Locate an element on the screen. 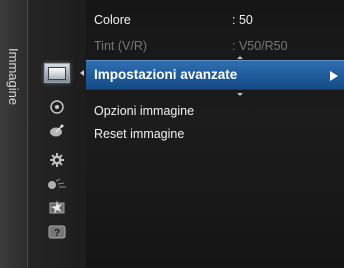 Image resolution: width=344 pixels, height=268 pixels. menu-item-tint: Tint (V/R) : V50/R50 is located at coordinates (214, 46).